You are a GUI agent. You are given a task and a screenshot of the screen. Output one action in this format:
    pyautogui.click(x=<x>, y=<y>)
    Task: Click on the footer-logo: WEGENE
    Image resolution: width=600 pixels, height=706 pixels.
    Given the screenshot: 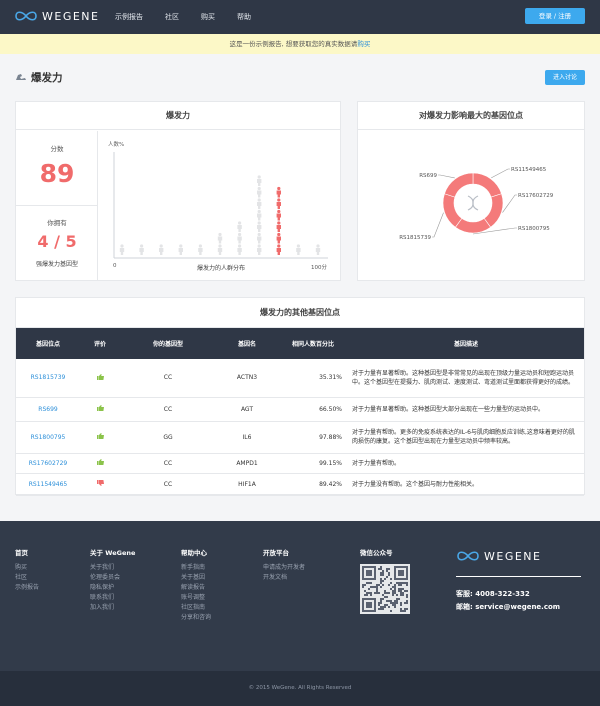 What is the action you would take?
    pyautogui.click(x=498, y=556)
    